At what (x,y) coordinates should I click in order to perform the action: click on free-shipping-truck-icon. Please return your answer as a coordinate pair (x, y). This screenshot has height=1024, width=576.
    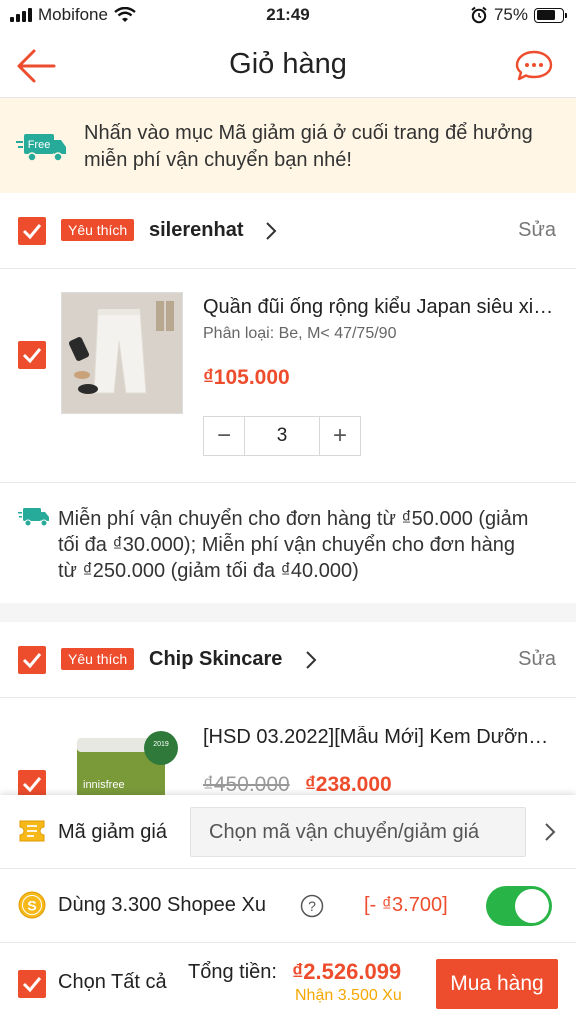
    Looking at the image, I should click on (33, 517).